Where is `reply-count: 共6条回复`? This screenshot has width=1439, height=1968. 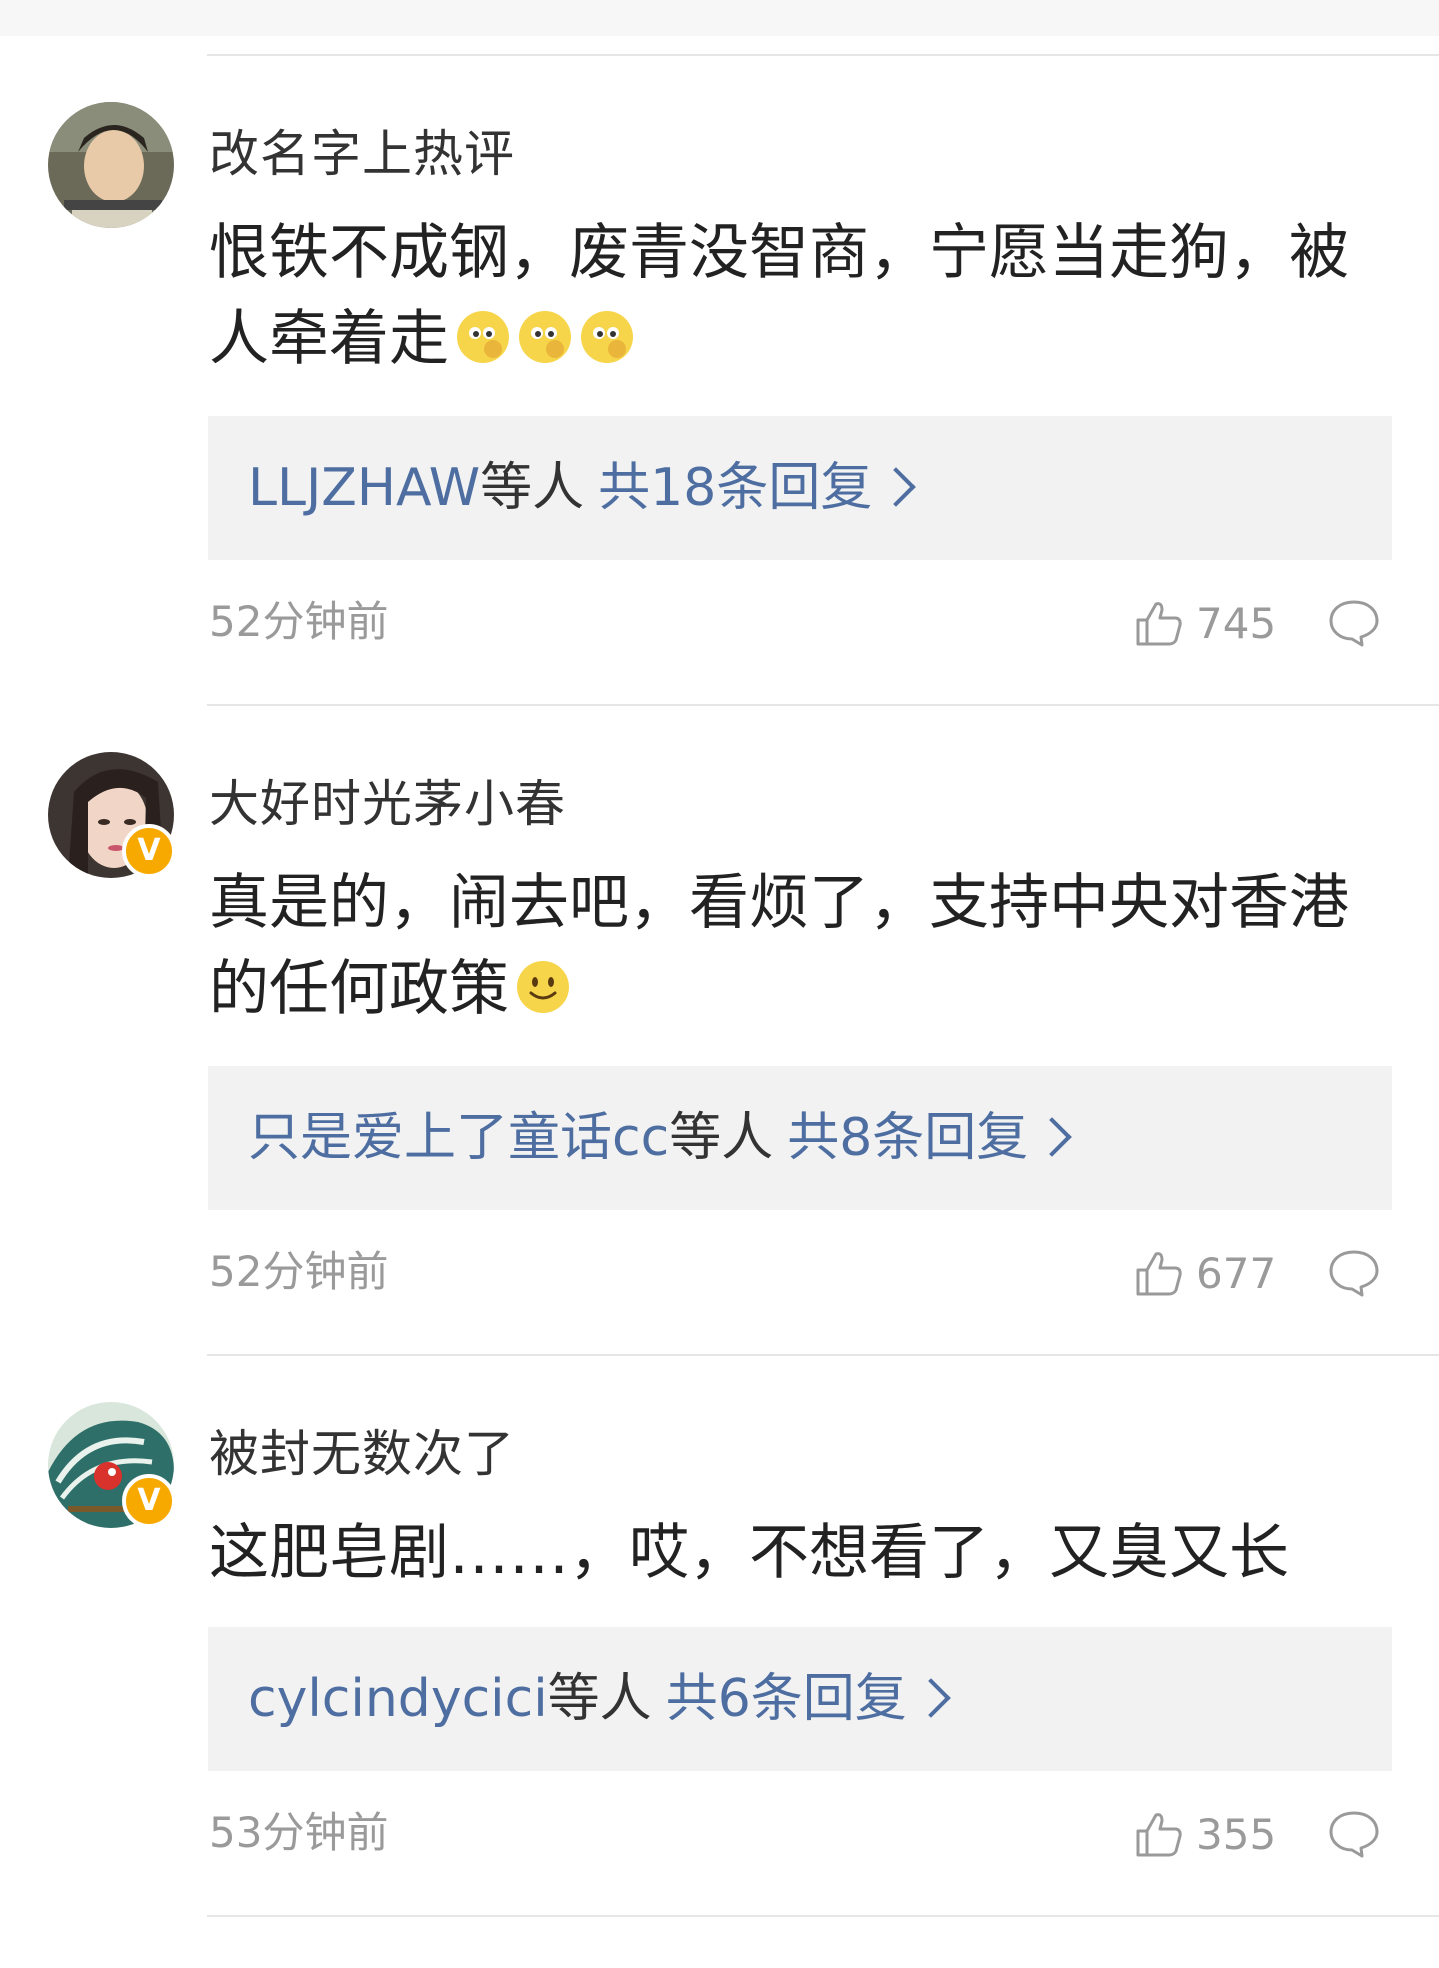
reply-count: 共6条回复 is located at coordinates (786, 1699).